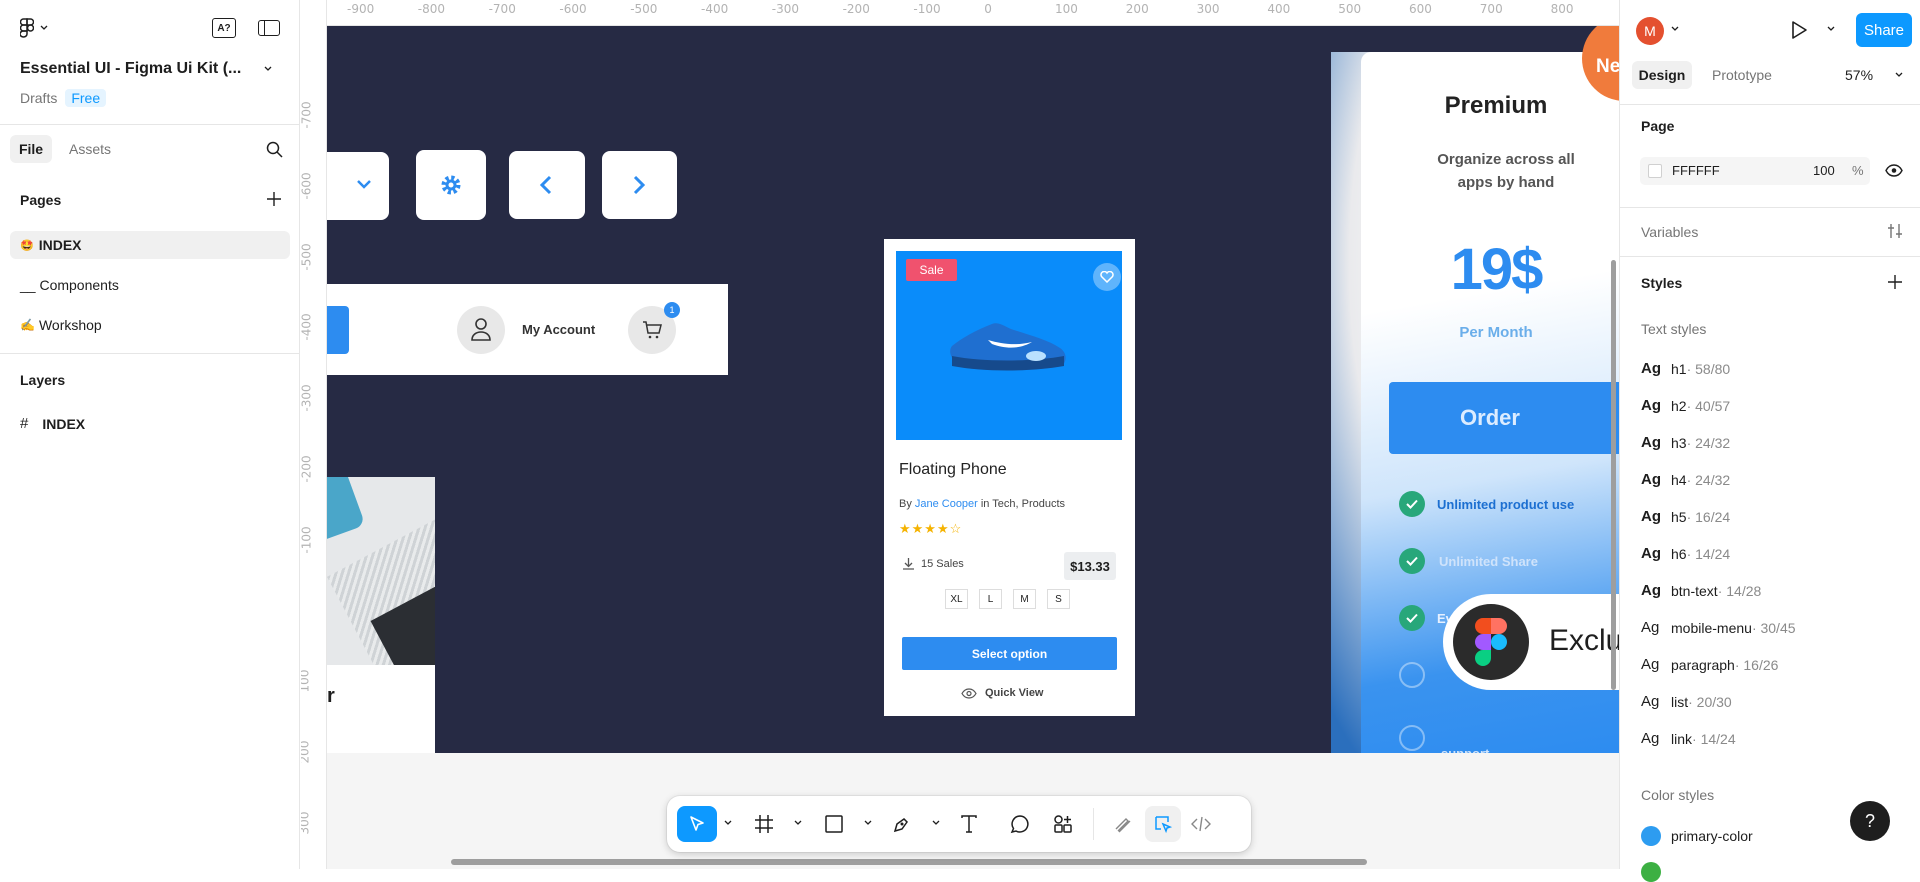 The height and width of the screenshot is (882, 1920). What do you see at coordinates (31, 149) in the screenshot?
I see `tab-file: File` at bounding box center [31, 149].